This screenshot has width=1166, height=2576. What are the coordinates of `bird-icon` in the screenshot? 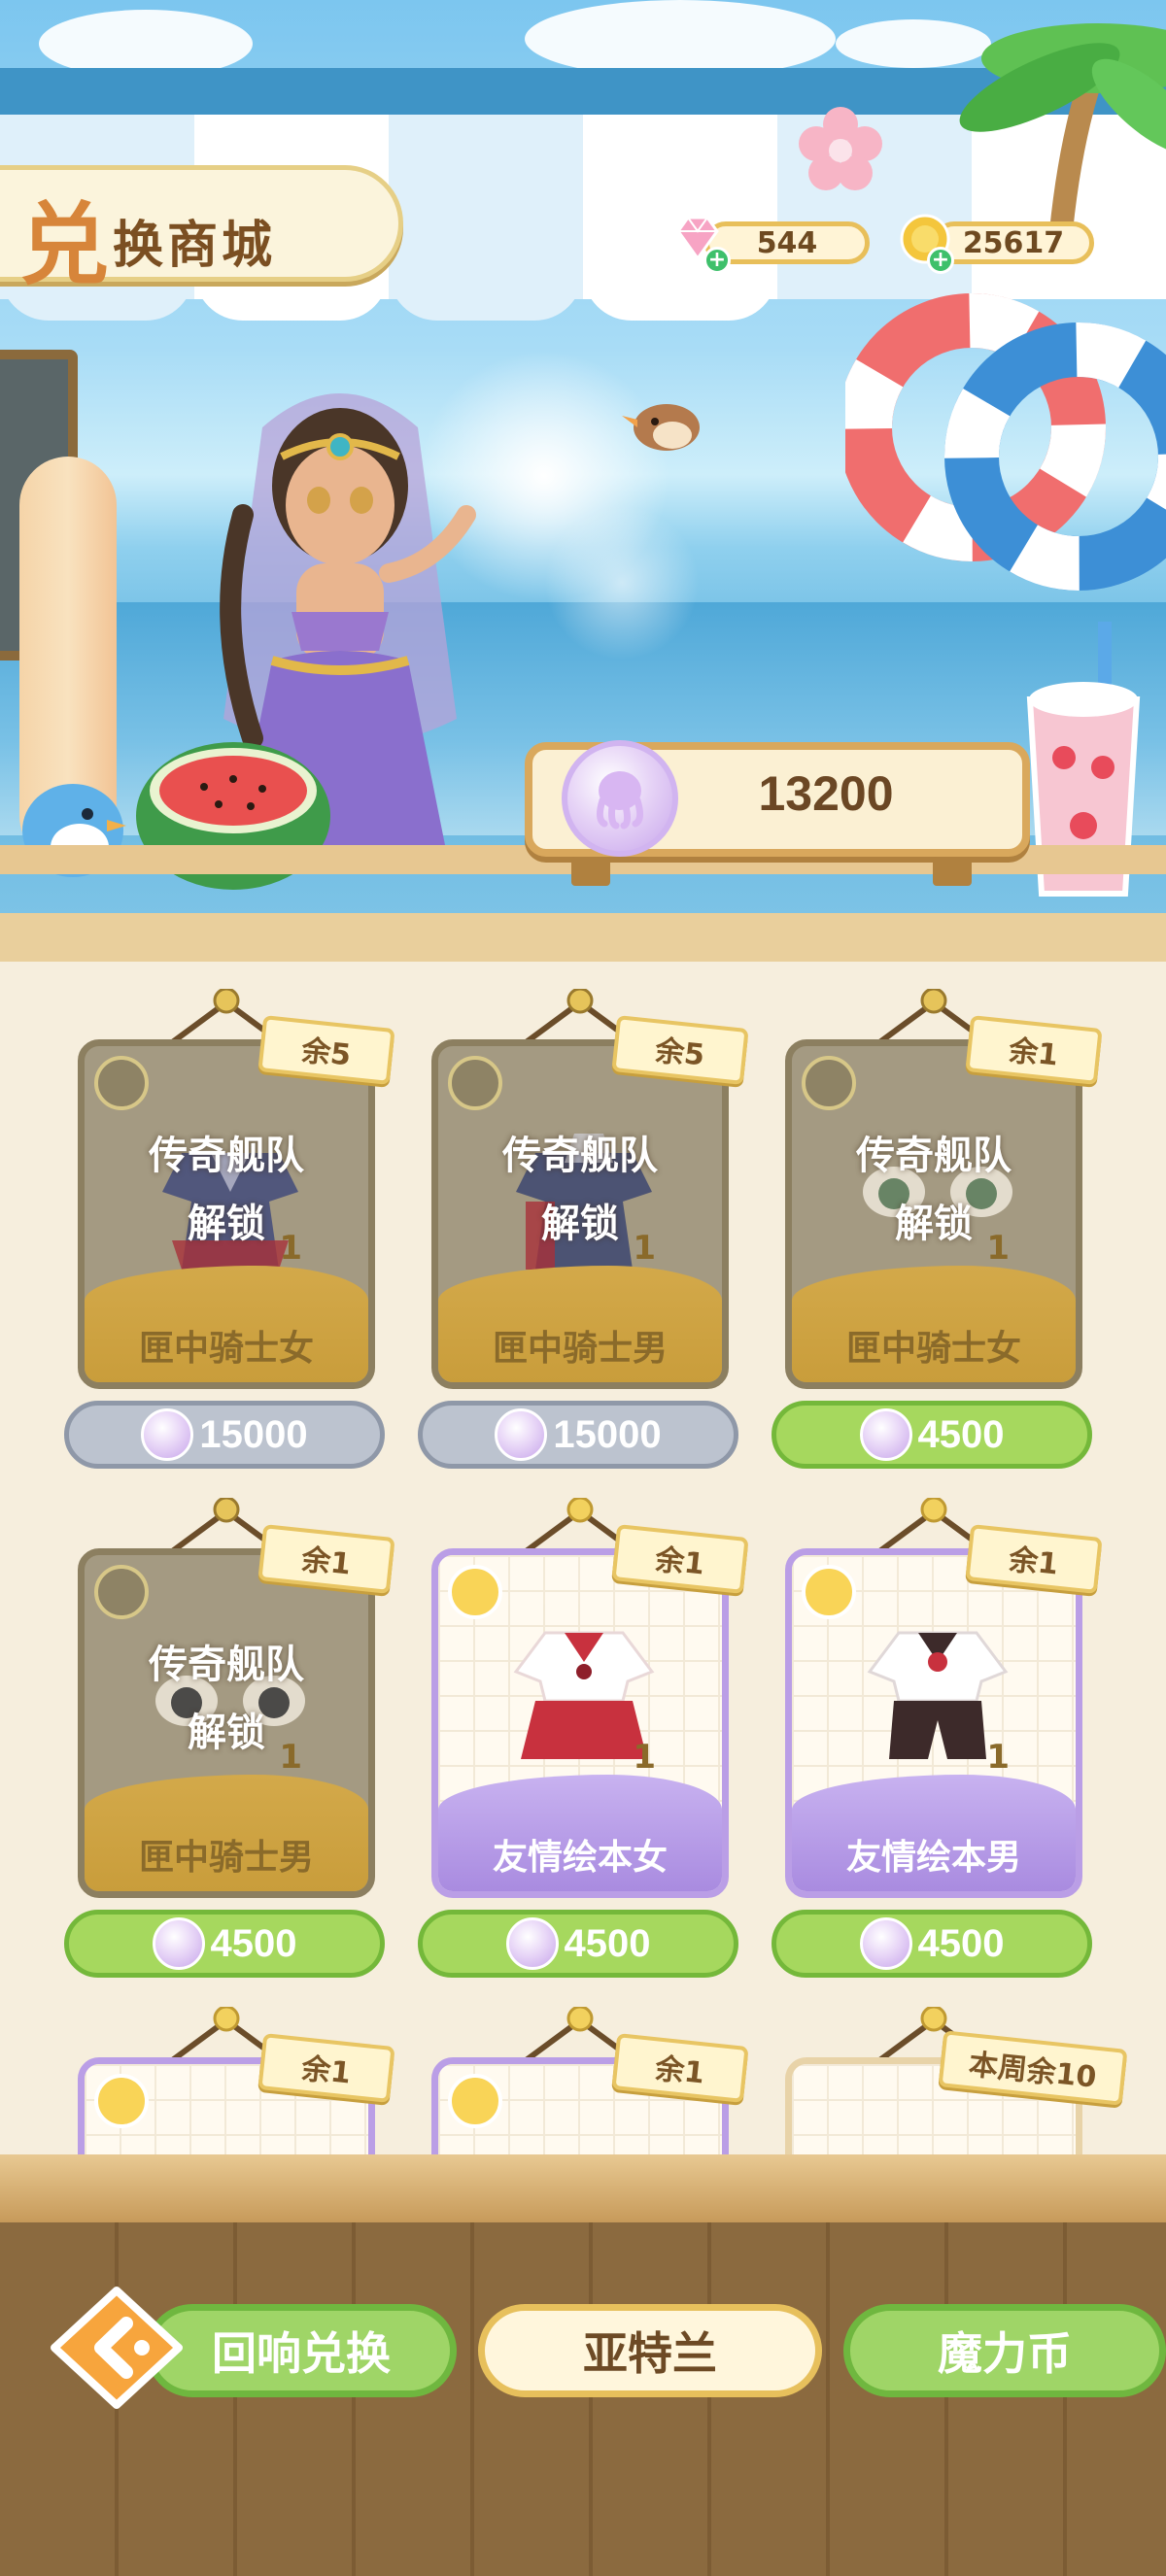 It's located at (661, 427).